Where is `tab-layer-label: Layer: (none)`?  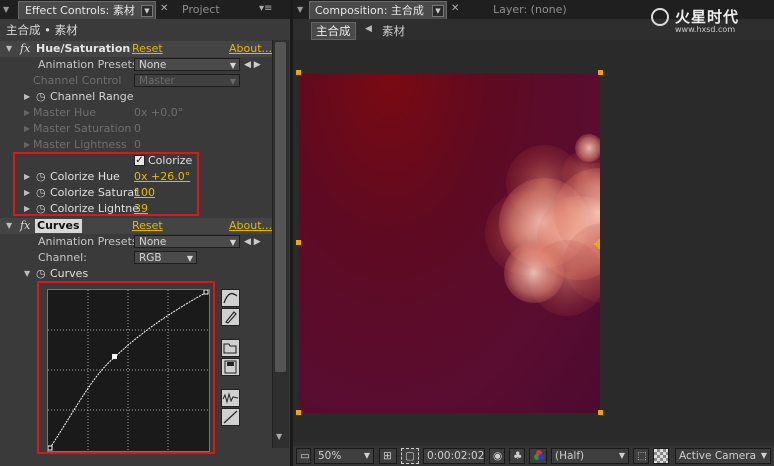
tab-layer-label: Layer: (none) is located at coordinates (530, 9).